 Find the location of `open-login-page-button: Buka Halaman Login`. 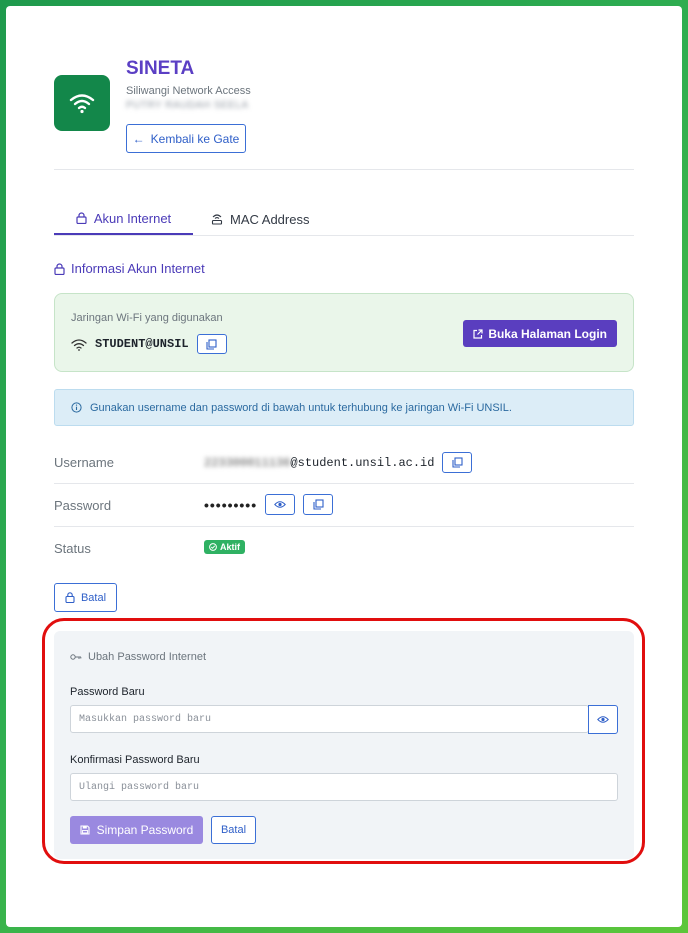

open-login-page-button: Buka Halaman Login is located at coordinates (540, 333).